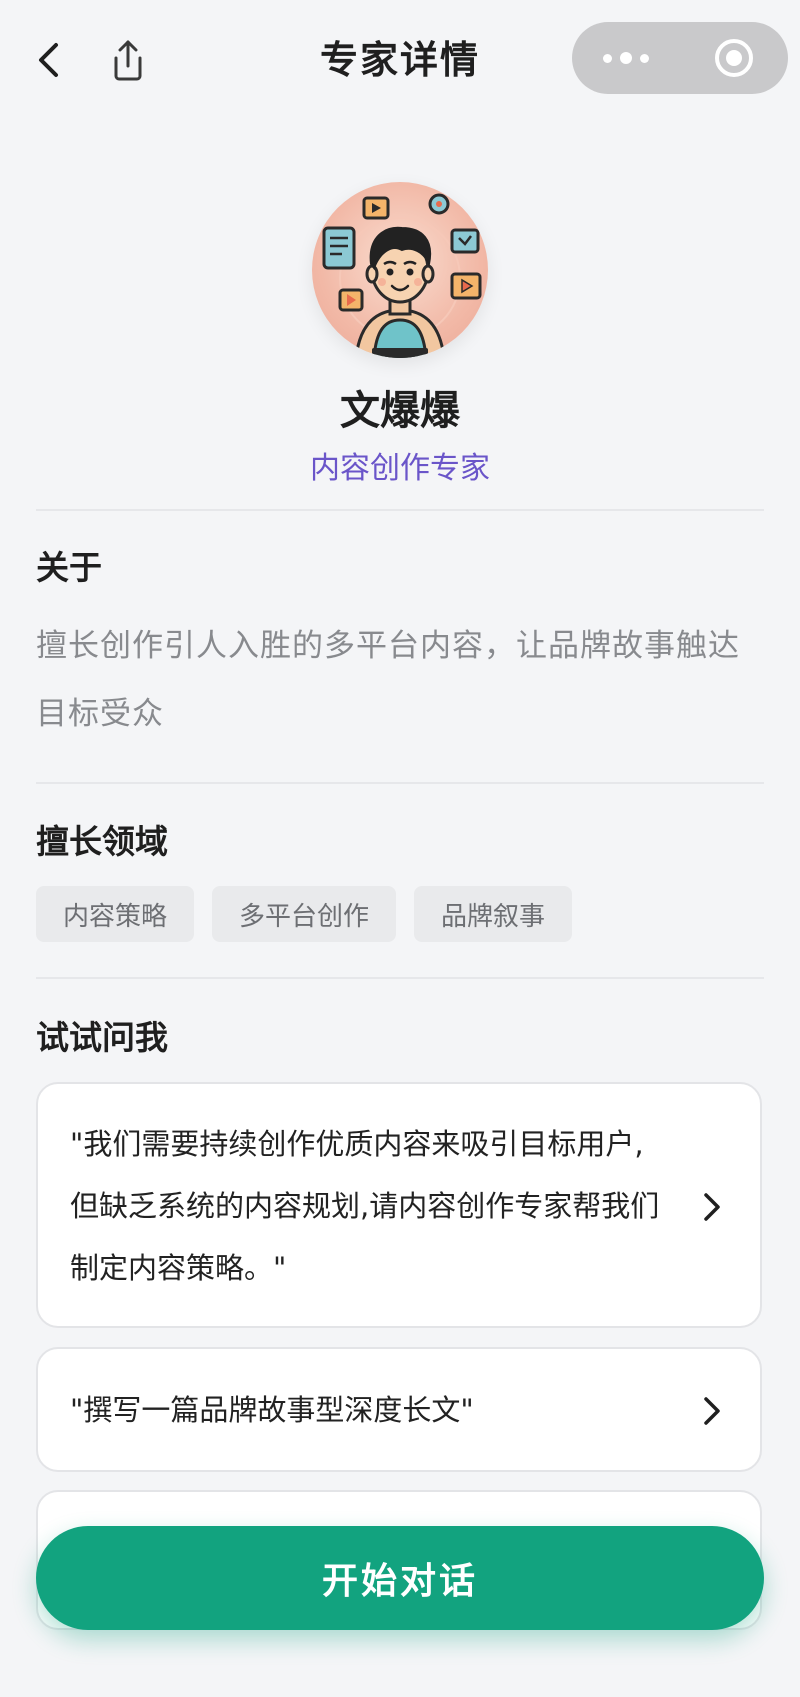  I want to click on target-circle-icon, so click(734, 58).